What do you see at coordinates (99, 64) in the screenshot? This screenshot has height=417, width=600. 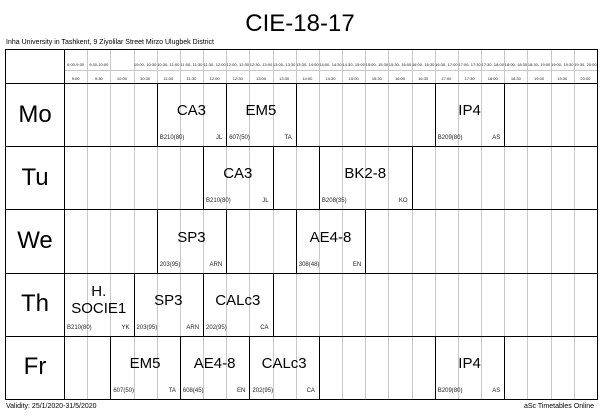 I see `time-slot-label: 9:30-10:00` at bounding box center [99, 64].